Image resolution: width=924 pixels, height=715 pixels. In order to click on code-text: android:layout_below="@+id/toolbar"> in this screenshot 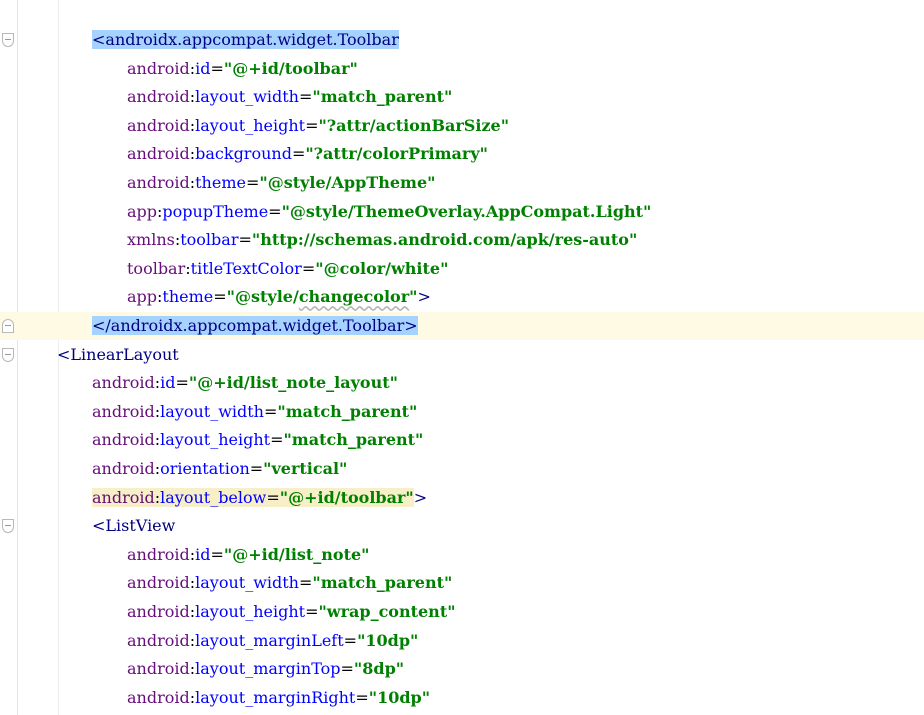, I will do `click(259, 498)`.